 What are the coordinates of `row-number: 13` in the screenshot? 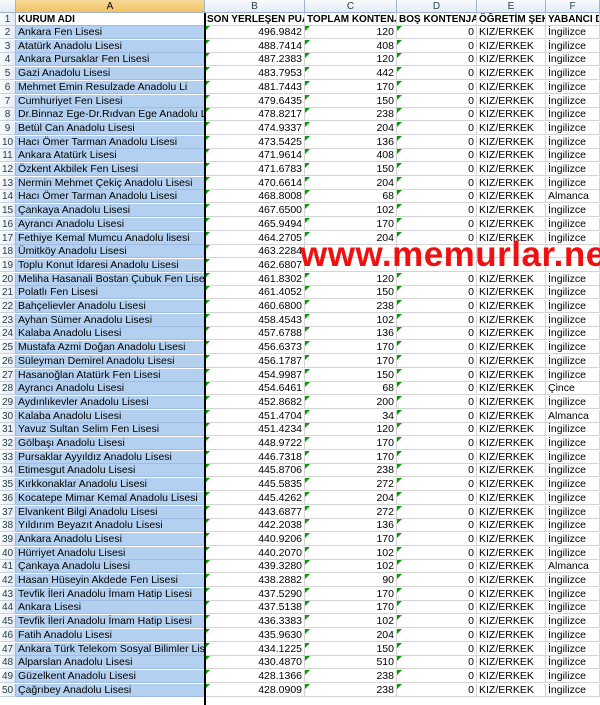 It's located at (8, 183).